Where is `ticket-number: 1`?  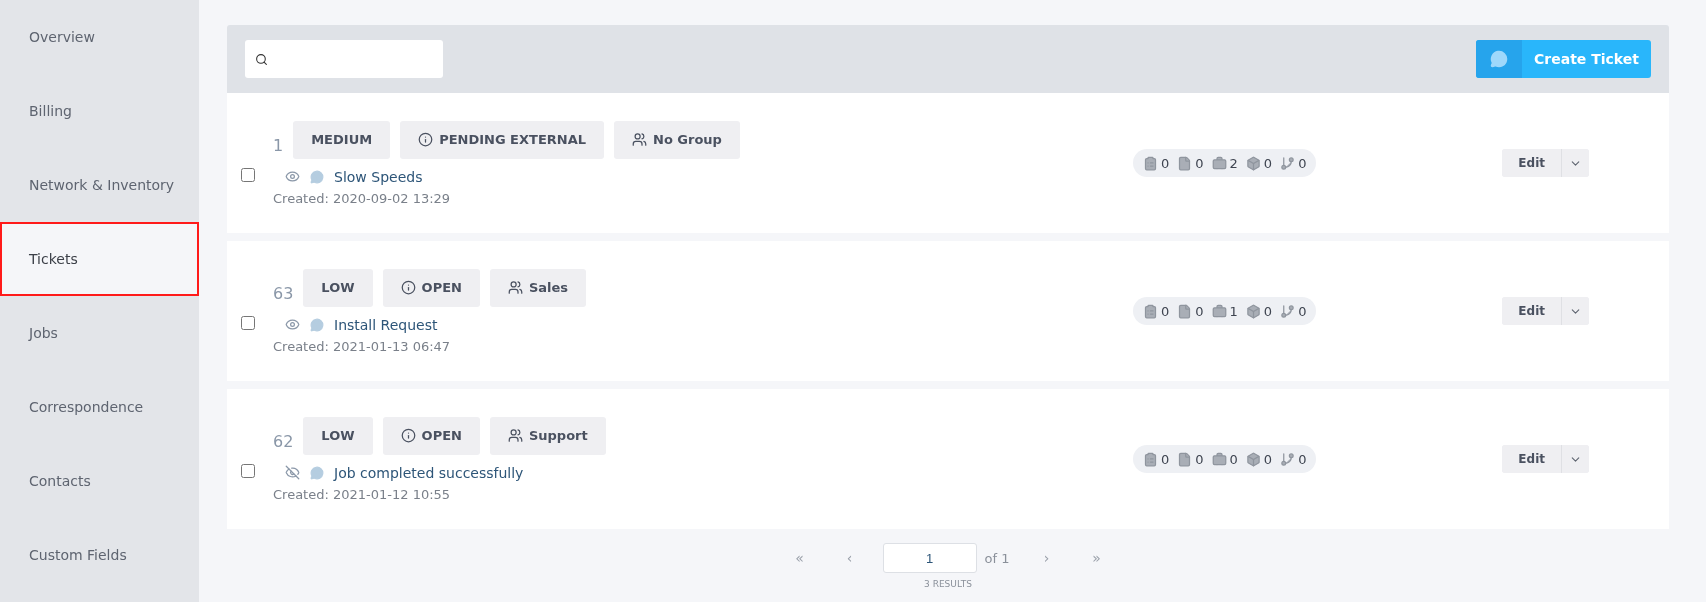 ticket-number: 1 is located at coordinates (278, 145).